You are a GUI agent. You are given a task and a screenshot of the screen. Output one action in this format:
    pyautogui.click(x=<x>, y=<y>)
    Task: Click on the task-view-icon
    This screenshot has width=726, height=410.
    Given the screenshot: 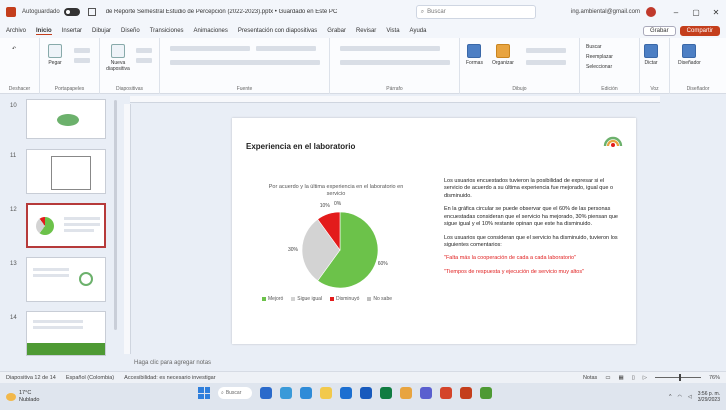 What is the action you would take?
    pyautogui.click(x=266, y=393)
    